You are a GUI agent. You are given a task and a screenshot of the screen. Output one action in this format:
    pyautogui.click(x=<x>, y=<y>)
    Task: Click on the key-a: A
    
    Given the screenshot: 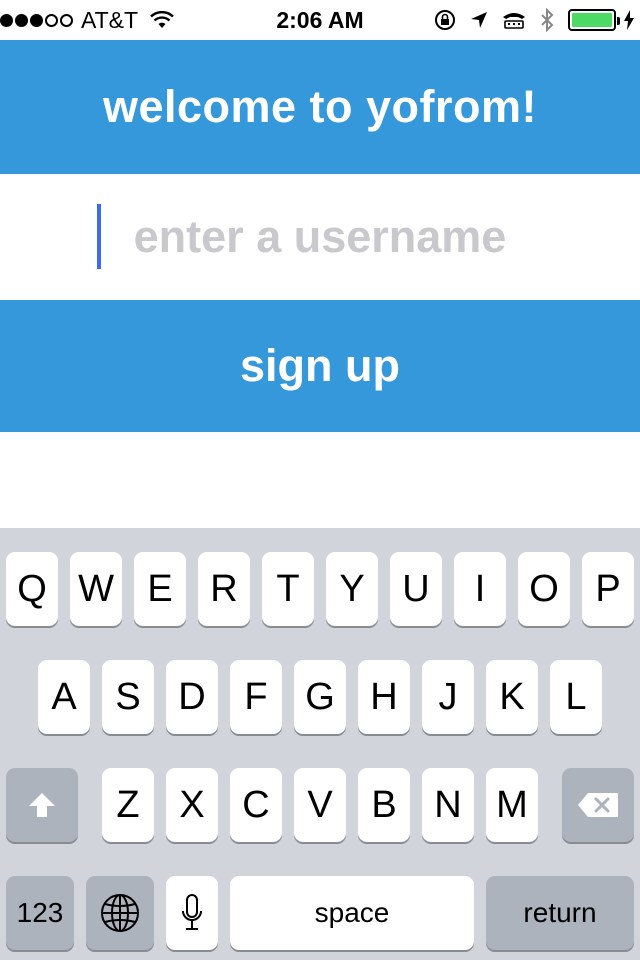 What is the action you would take?
    pyautogui.click(x=64, y=697)
    